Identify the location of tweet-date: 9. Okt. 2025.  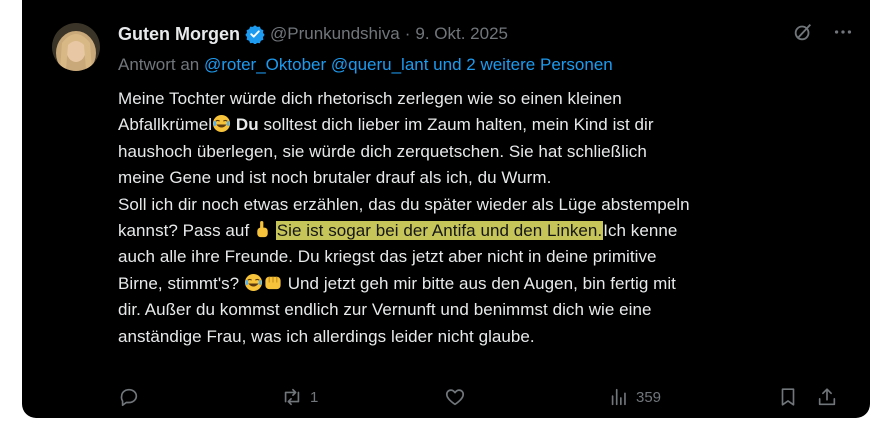
(461, 34).